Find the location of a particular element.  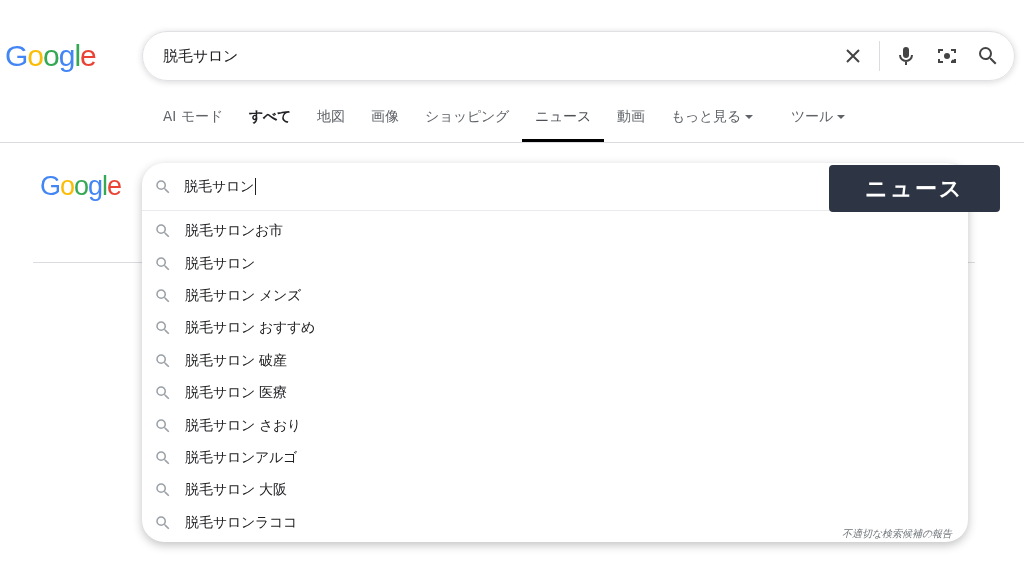

report-link: 不適切な検索候補の報告 is located at coordinates (897, 534).